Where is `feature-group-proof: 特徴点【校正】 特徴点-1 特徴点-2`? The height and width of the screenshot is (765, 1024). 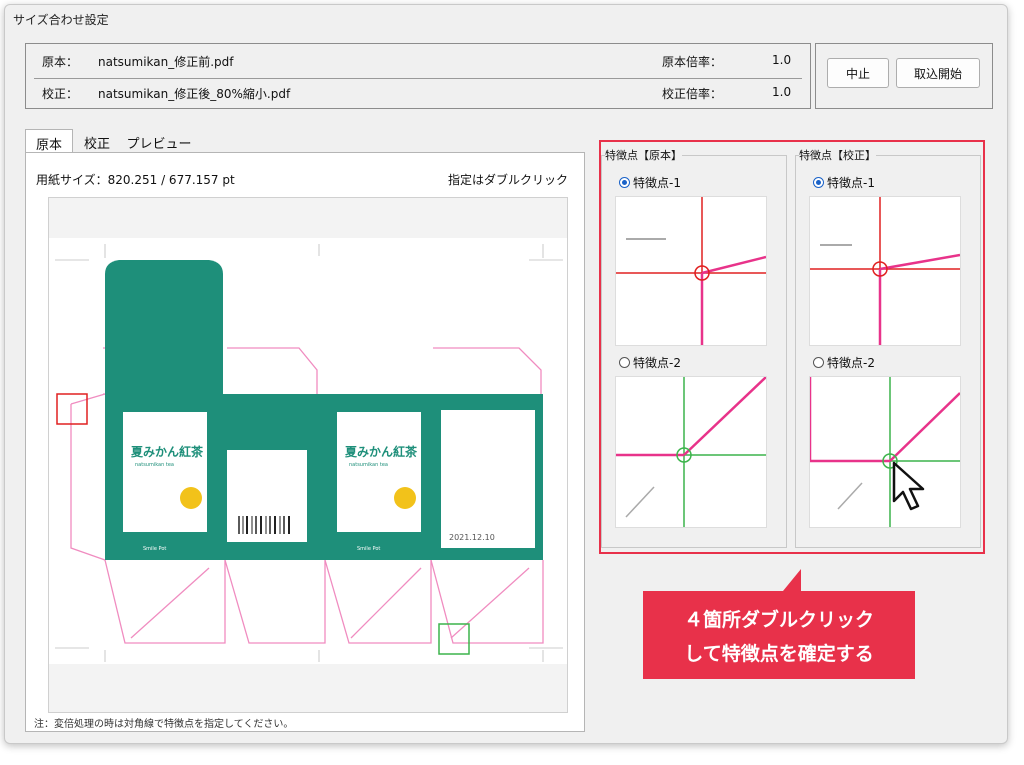 feature-group-proof: 特徴点【校正】 特徴点-1 特徴点-2 is located at coordinates (890, 347).